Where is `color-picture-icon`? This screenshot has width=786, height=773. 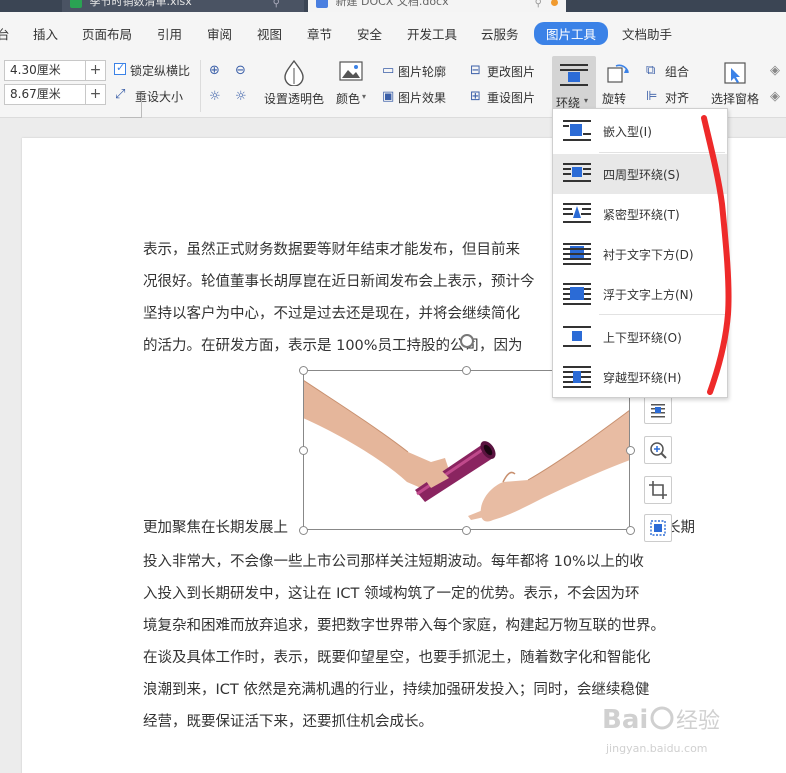
color-picture-icon is located at coordinates (351, 72).